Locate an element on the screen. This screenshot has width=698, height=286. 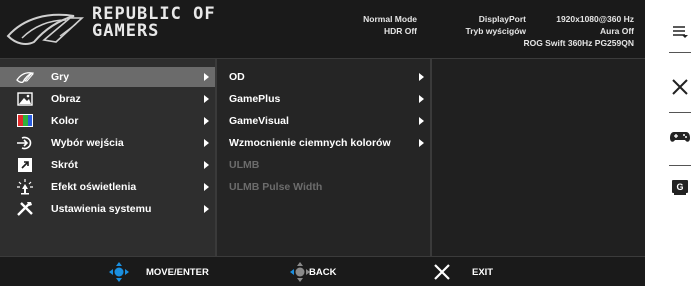
tools-icon is located at coordinates (25, 209).